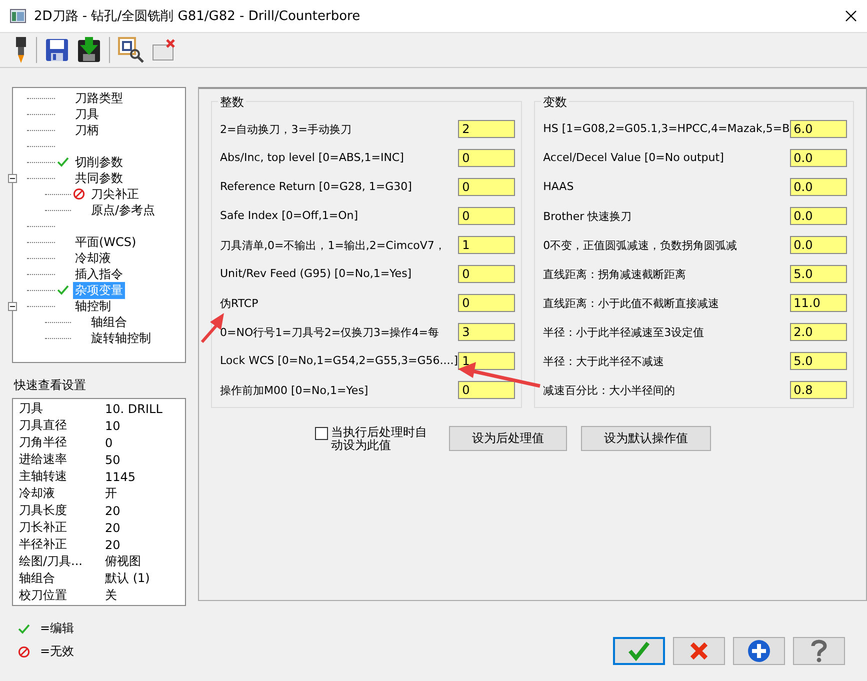 The width and height of the screenshot is (867, 681). Describe the element at coordinates (112, 425) in the screenshot. I see `setting-value: 10` at that location.